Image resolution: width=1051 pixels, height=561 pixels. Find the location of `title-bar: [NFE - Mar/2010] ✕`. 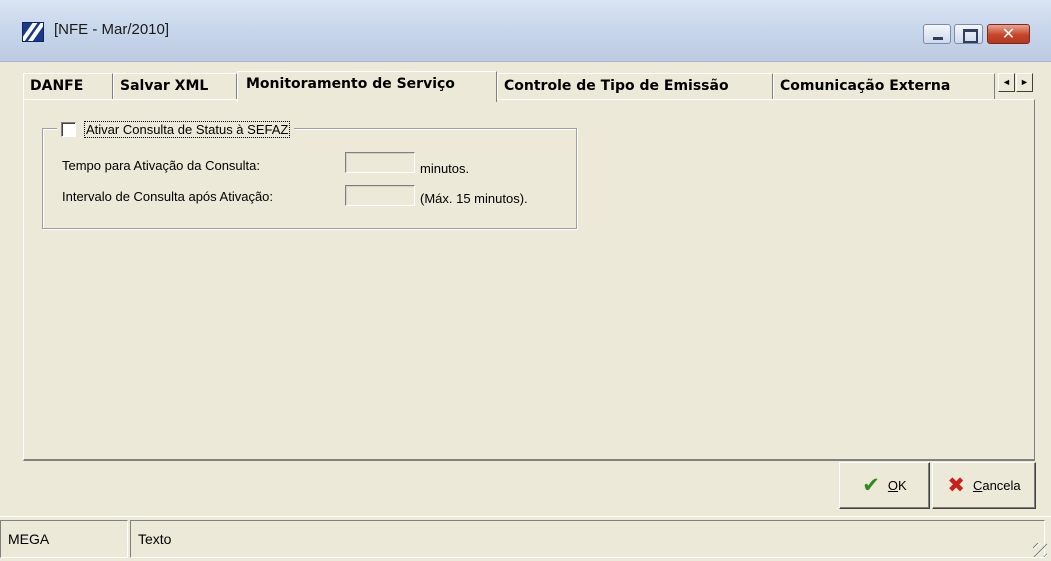

title-bar: [NFE - Mar/2010] ✕ is located at coordinates (525, 31).